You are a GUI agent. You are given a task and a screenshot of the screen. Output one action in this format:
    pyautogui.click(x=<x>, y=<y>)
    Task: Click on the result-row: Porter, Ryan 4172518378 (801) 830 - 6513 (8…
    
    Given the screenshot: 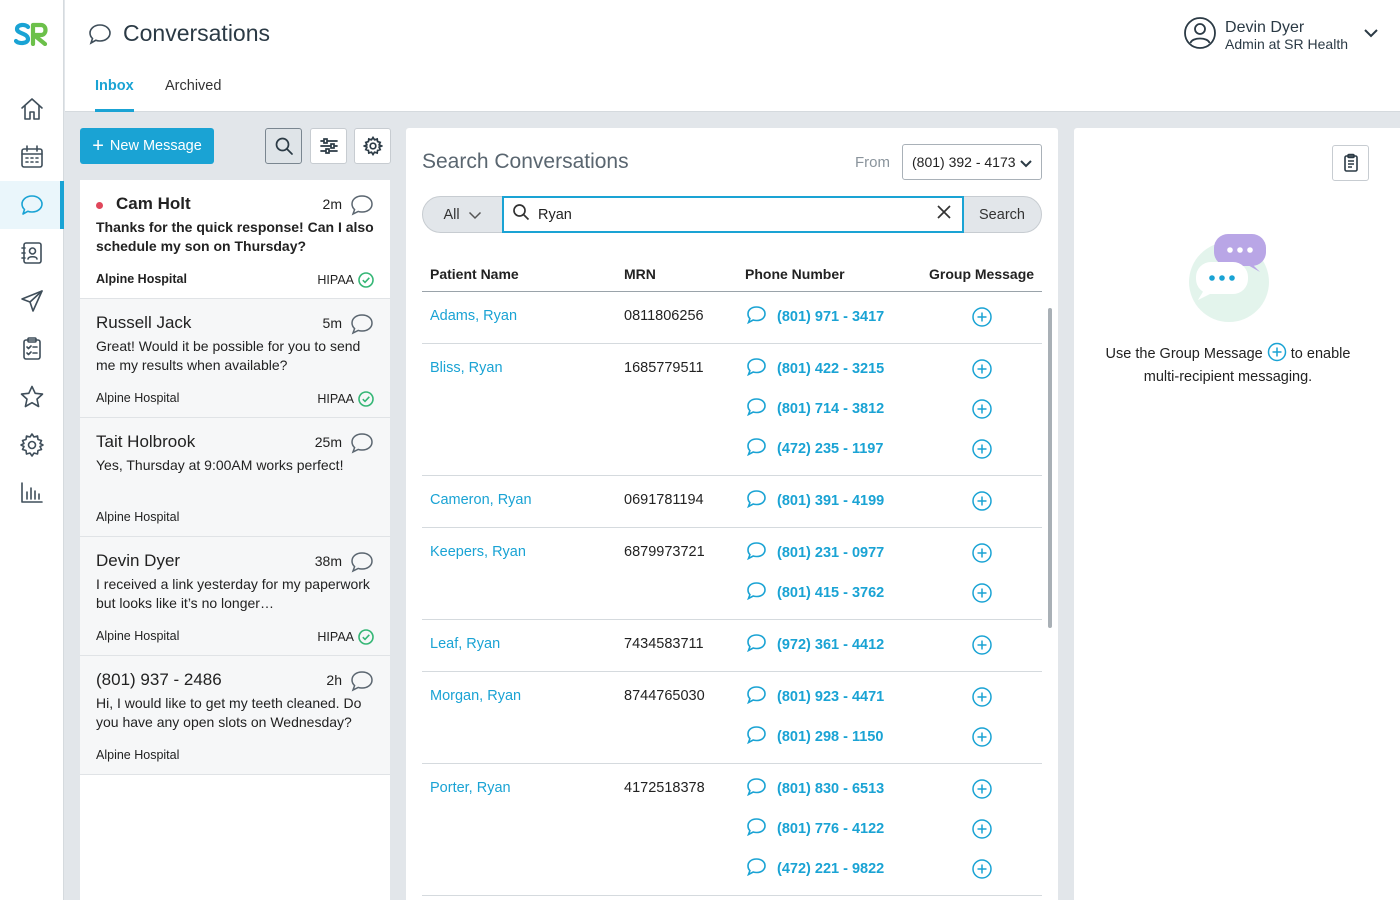 What is the action you would take?
    pyautogui.click(x=732, y=830)
    